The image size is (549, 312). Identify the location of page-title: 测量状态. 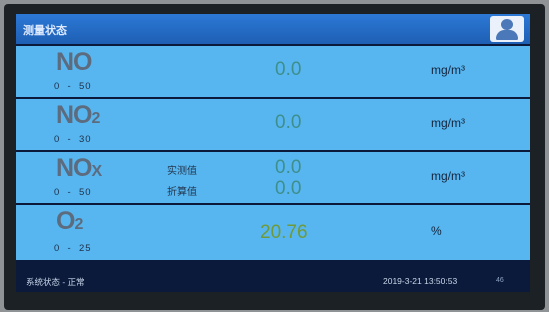
(45, 31).